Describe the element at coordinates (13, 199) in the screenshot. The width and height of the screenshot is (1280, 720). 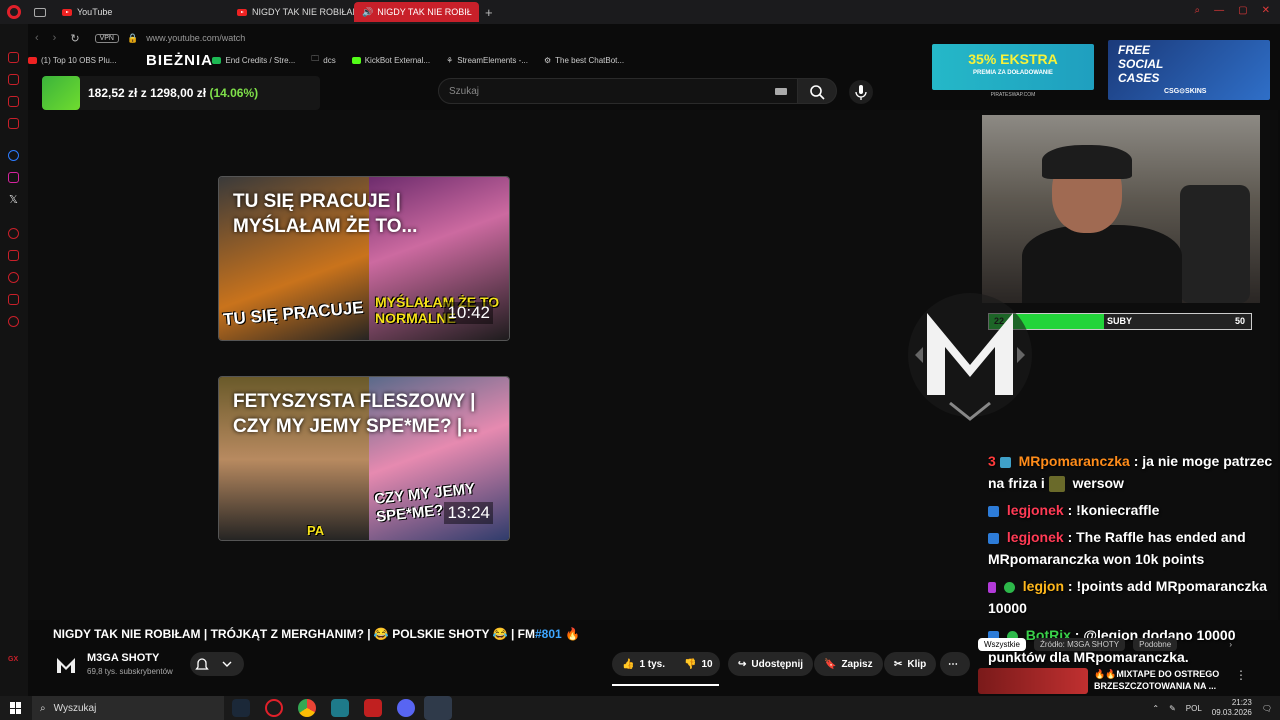
I see `x-twitter-icon: 𝕏` at that location.